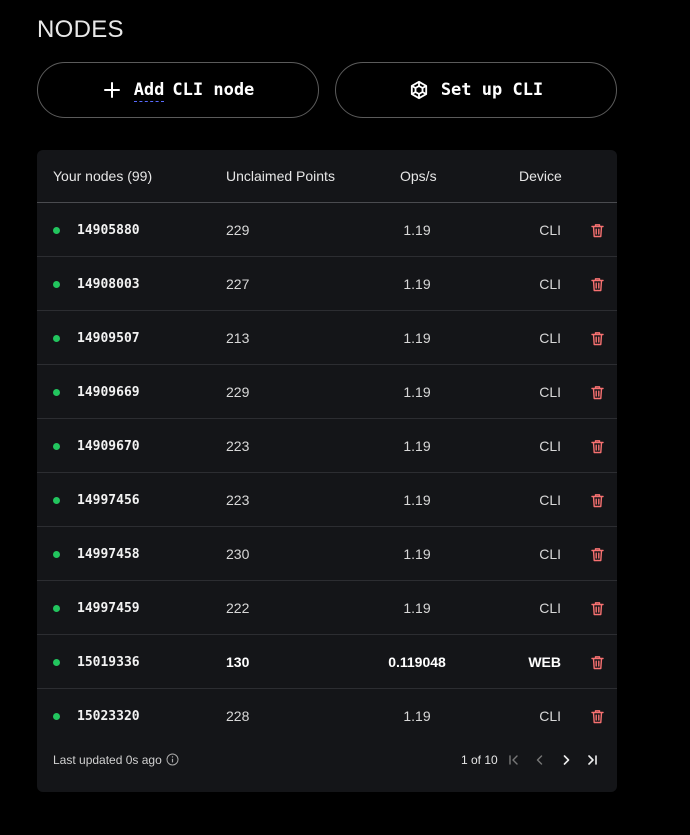  I want to click on unclaimed-points: 213, so click(238, 338).